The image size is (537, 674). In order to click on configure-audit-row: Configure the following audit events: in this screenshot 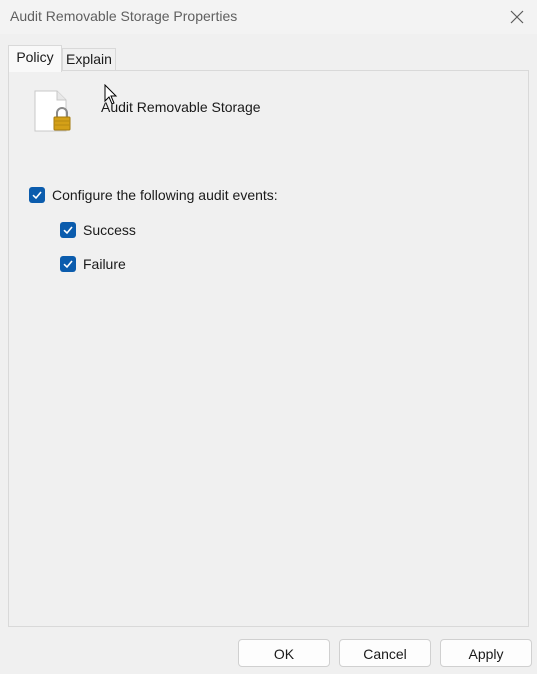, I will do `click(153, 195)`.